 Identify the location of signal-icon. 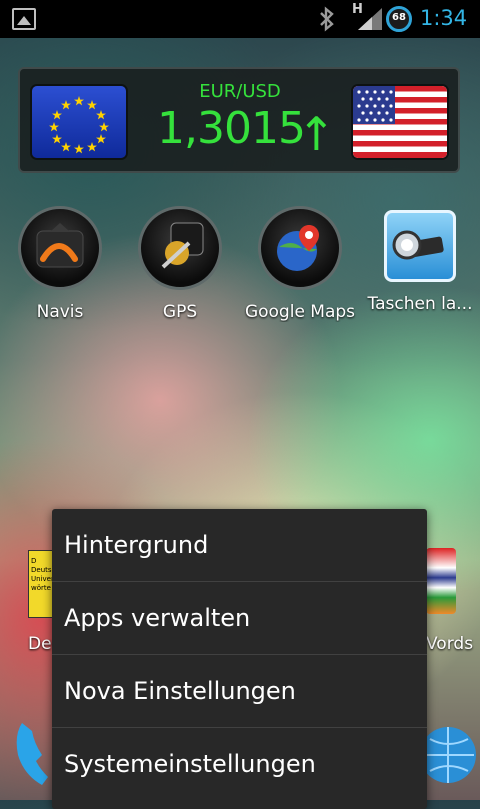
(370, 19).